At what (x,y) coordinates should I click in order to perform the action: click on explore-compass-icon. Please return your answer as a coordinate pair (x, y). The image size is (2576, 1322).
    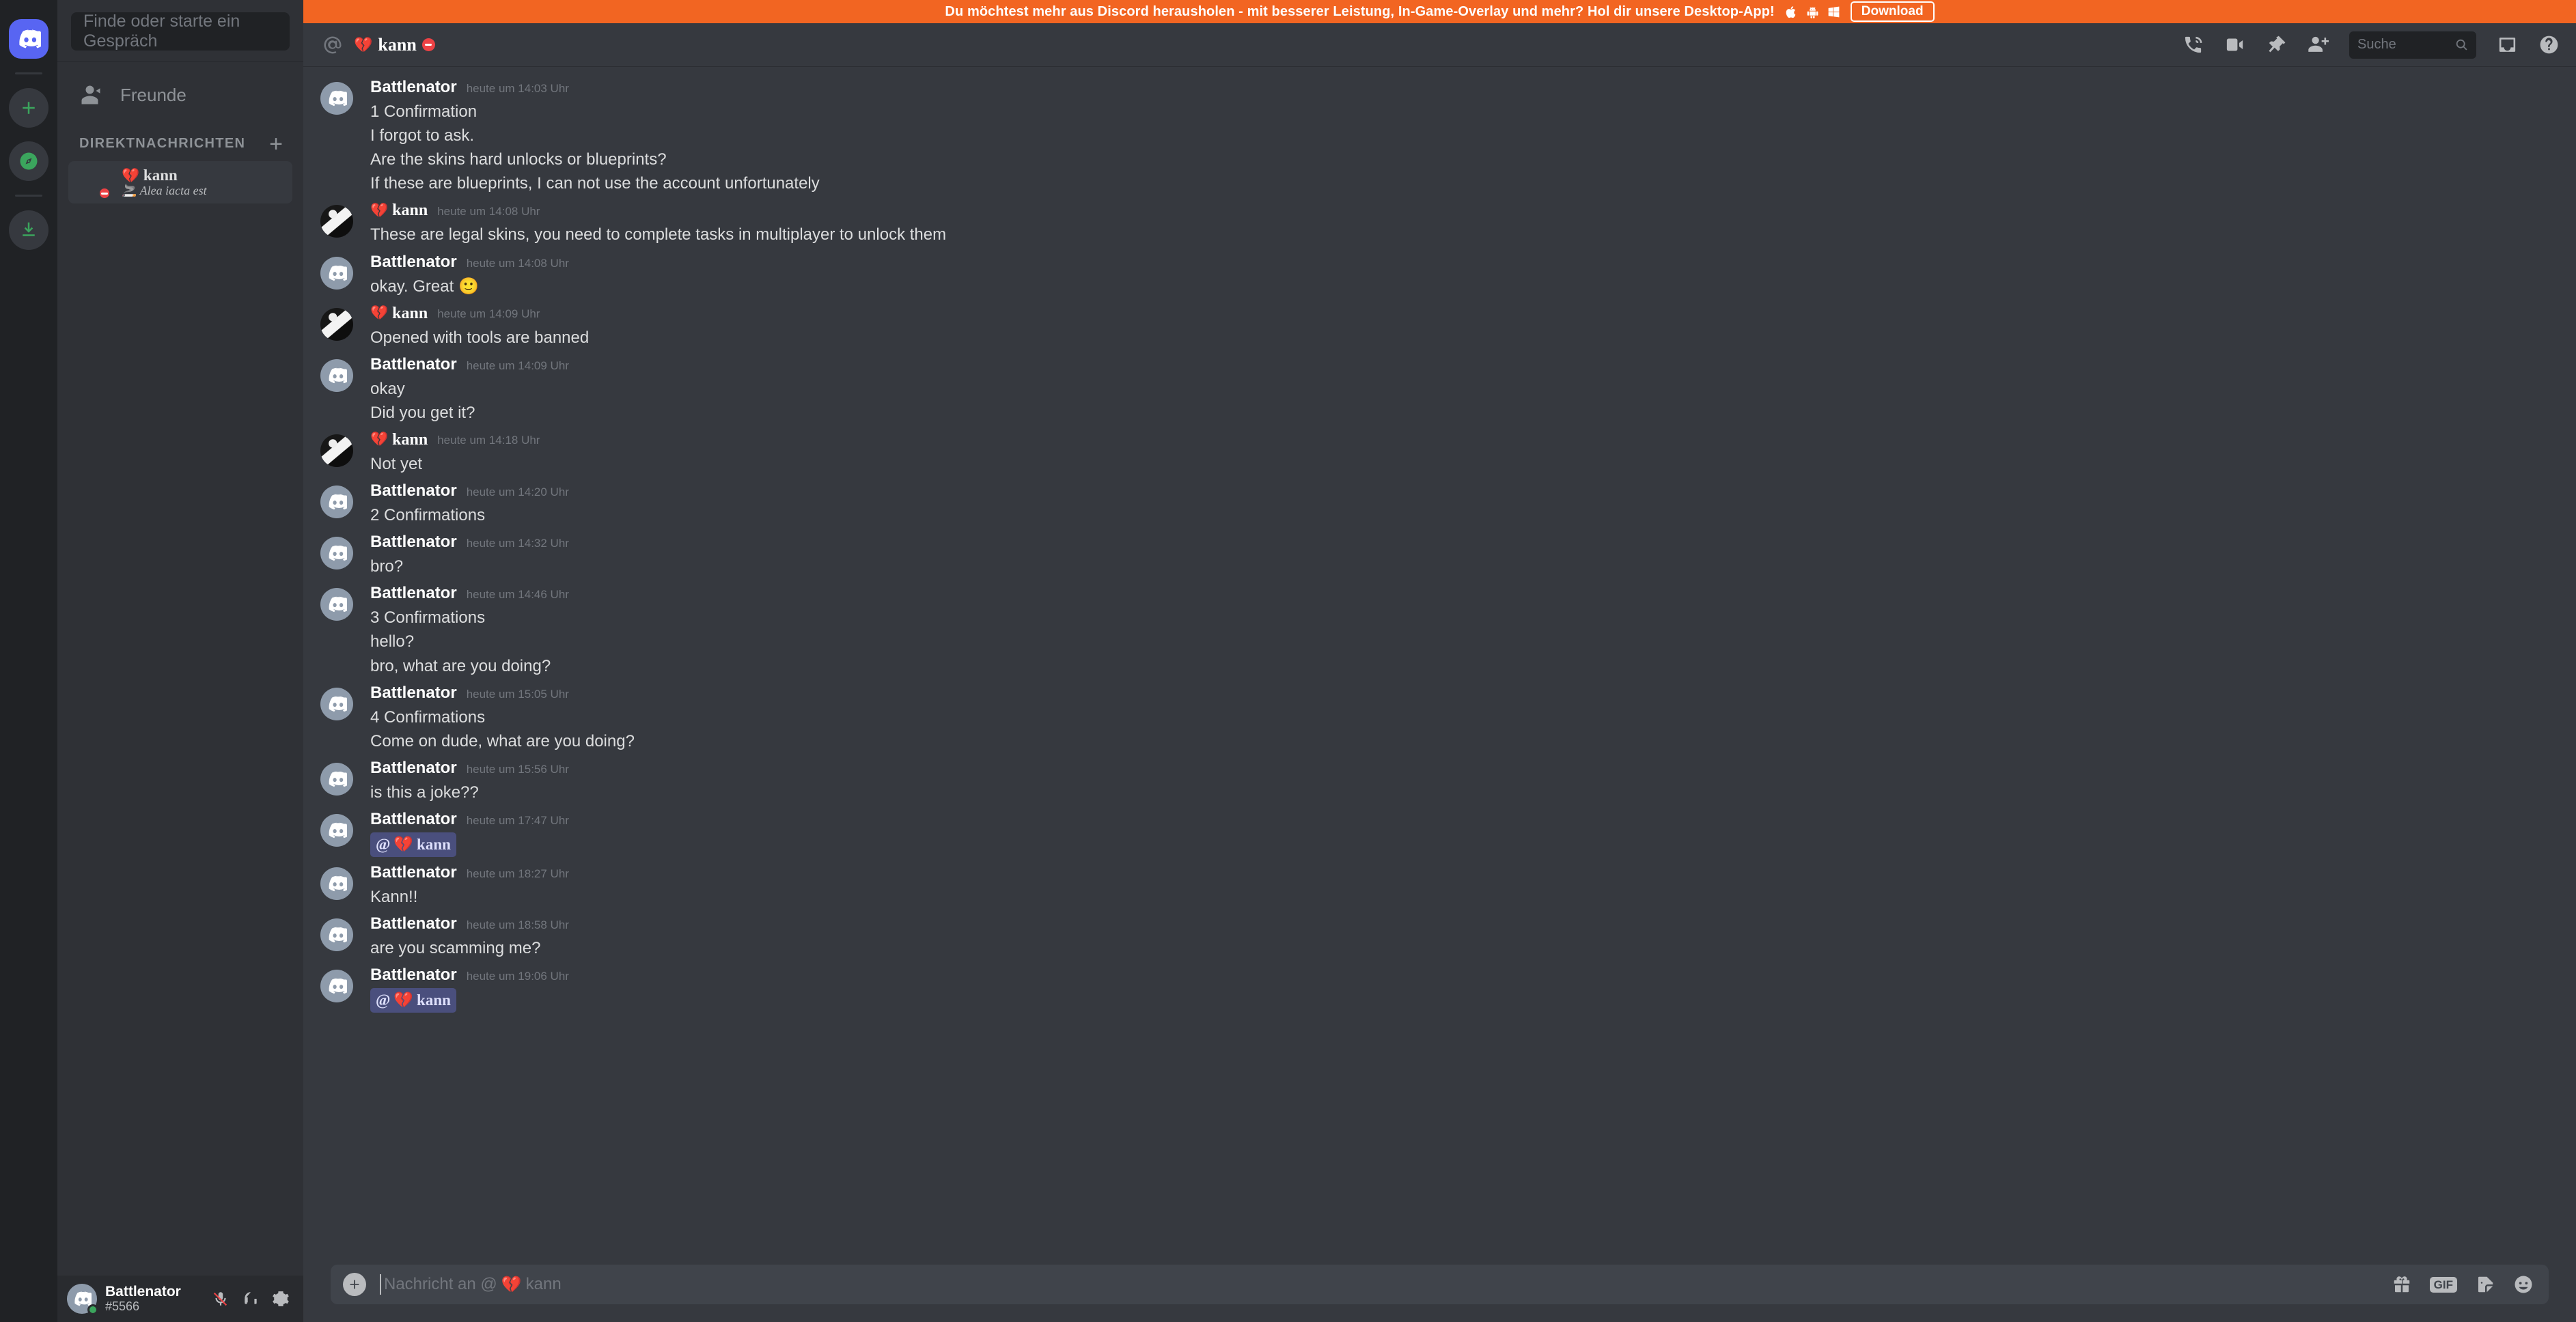
    Looking at the image, I should click on (29, 161).